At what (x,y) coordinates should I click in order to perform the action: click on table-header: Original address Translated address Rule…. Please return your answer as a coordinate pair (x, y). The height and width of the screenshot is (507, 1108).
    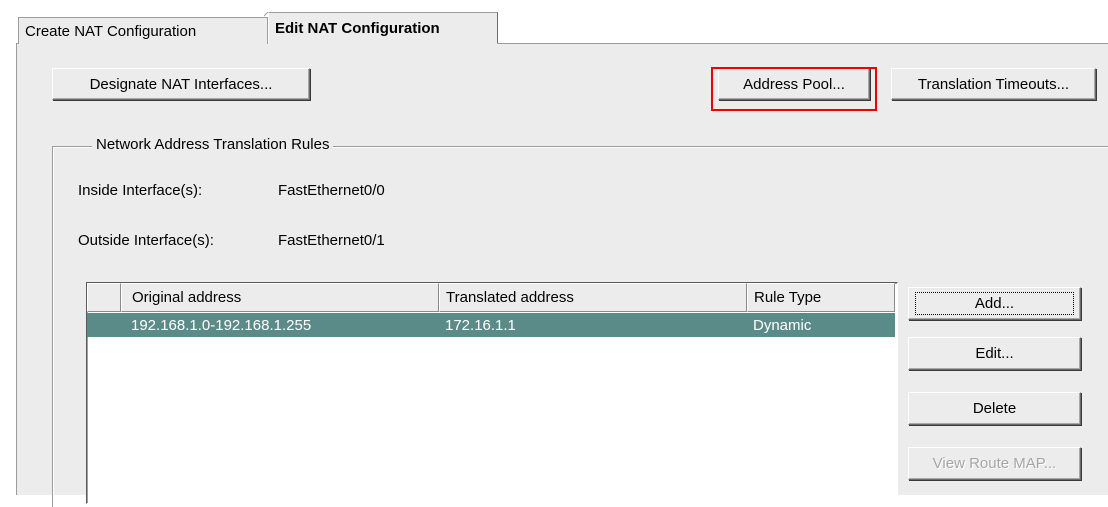
    Looking at the image, I should click on (491, 297).